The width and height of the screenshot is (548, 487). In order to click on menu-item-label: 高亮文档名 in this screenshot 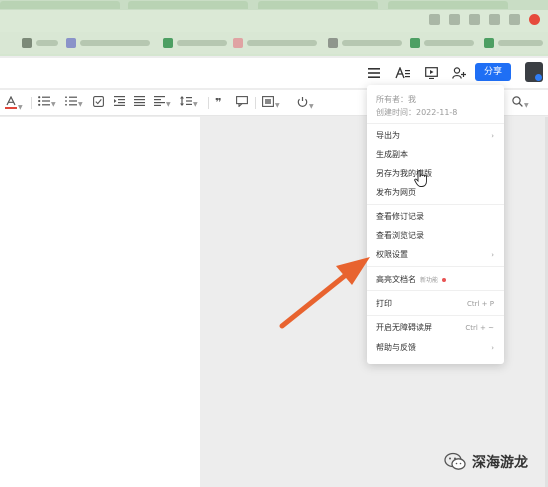, I will do `click(396, 279)`.